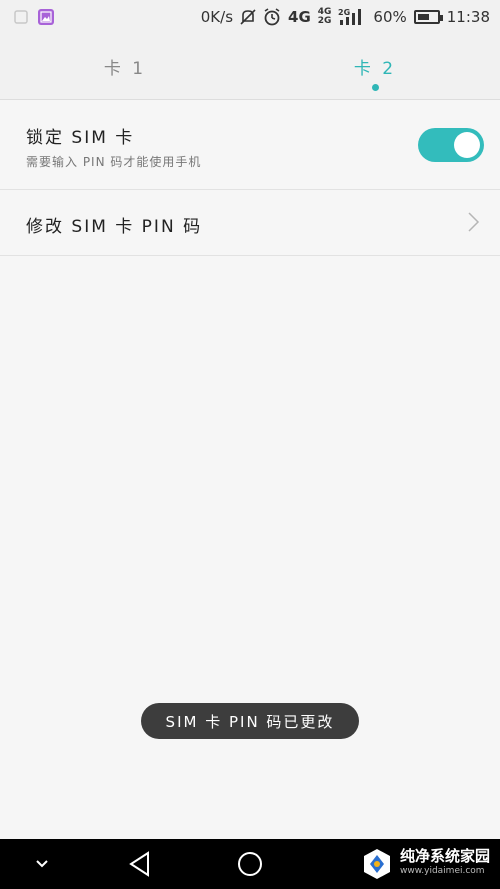 The height and width of the screenshot is (889, 500). I want to click on watermark-url: www.yidaimei.com, so click(442, 871).